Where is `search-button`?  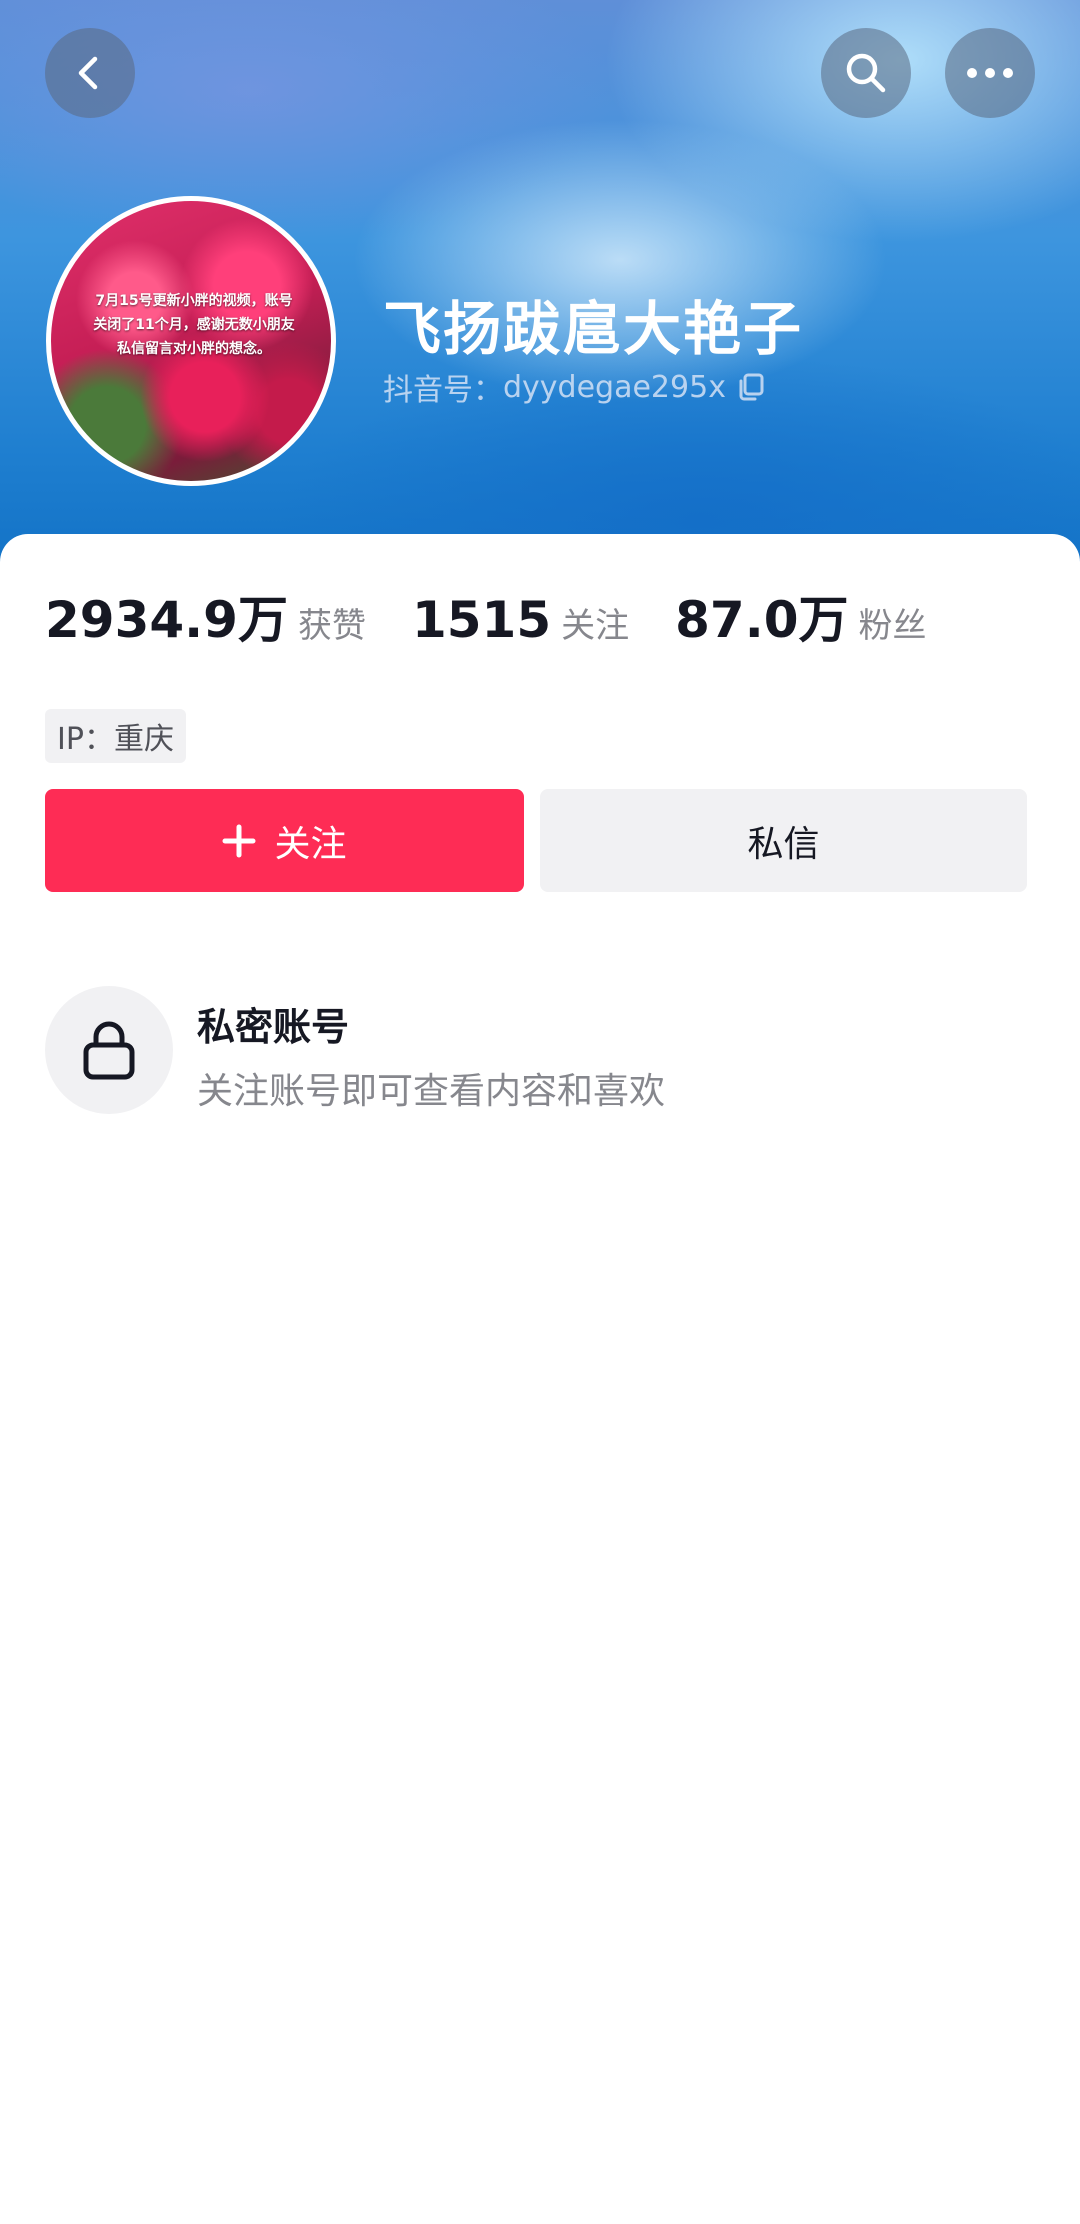
search-button is located at coordinates (866, 73).